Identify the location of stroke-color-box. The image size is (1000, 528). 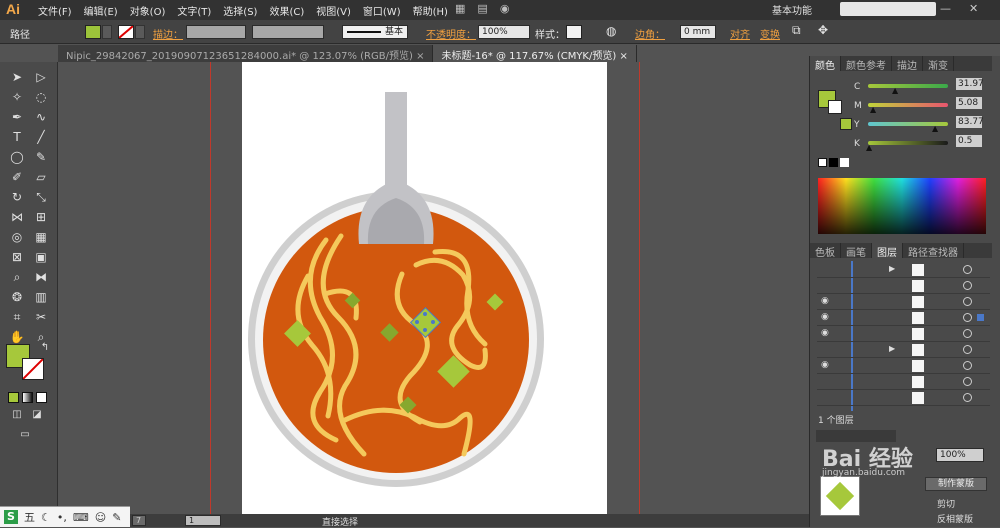
(33, 369).